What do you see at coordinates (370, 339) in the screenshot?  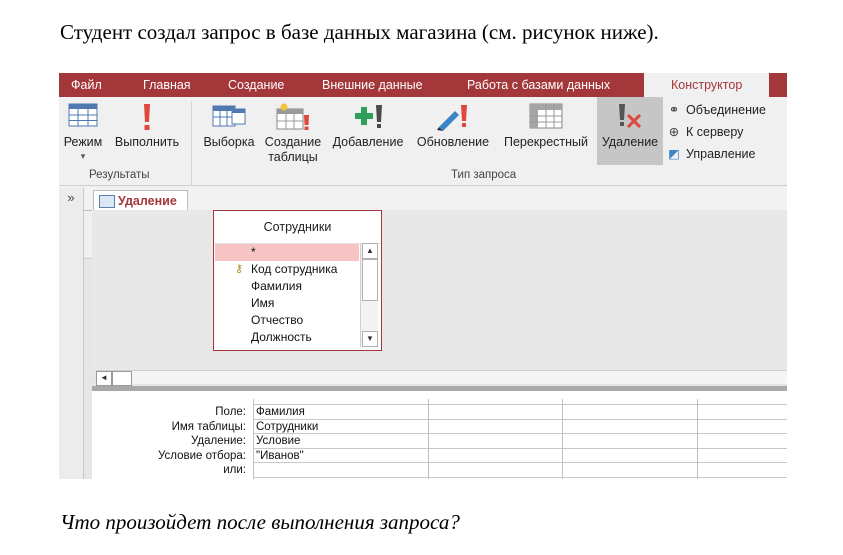 I see `scroll-down-icon: ▼` at bounding box center [370, 339].